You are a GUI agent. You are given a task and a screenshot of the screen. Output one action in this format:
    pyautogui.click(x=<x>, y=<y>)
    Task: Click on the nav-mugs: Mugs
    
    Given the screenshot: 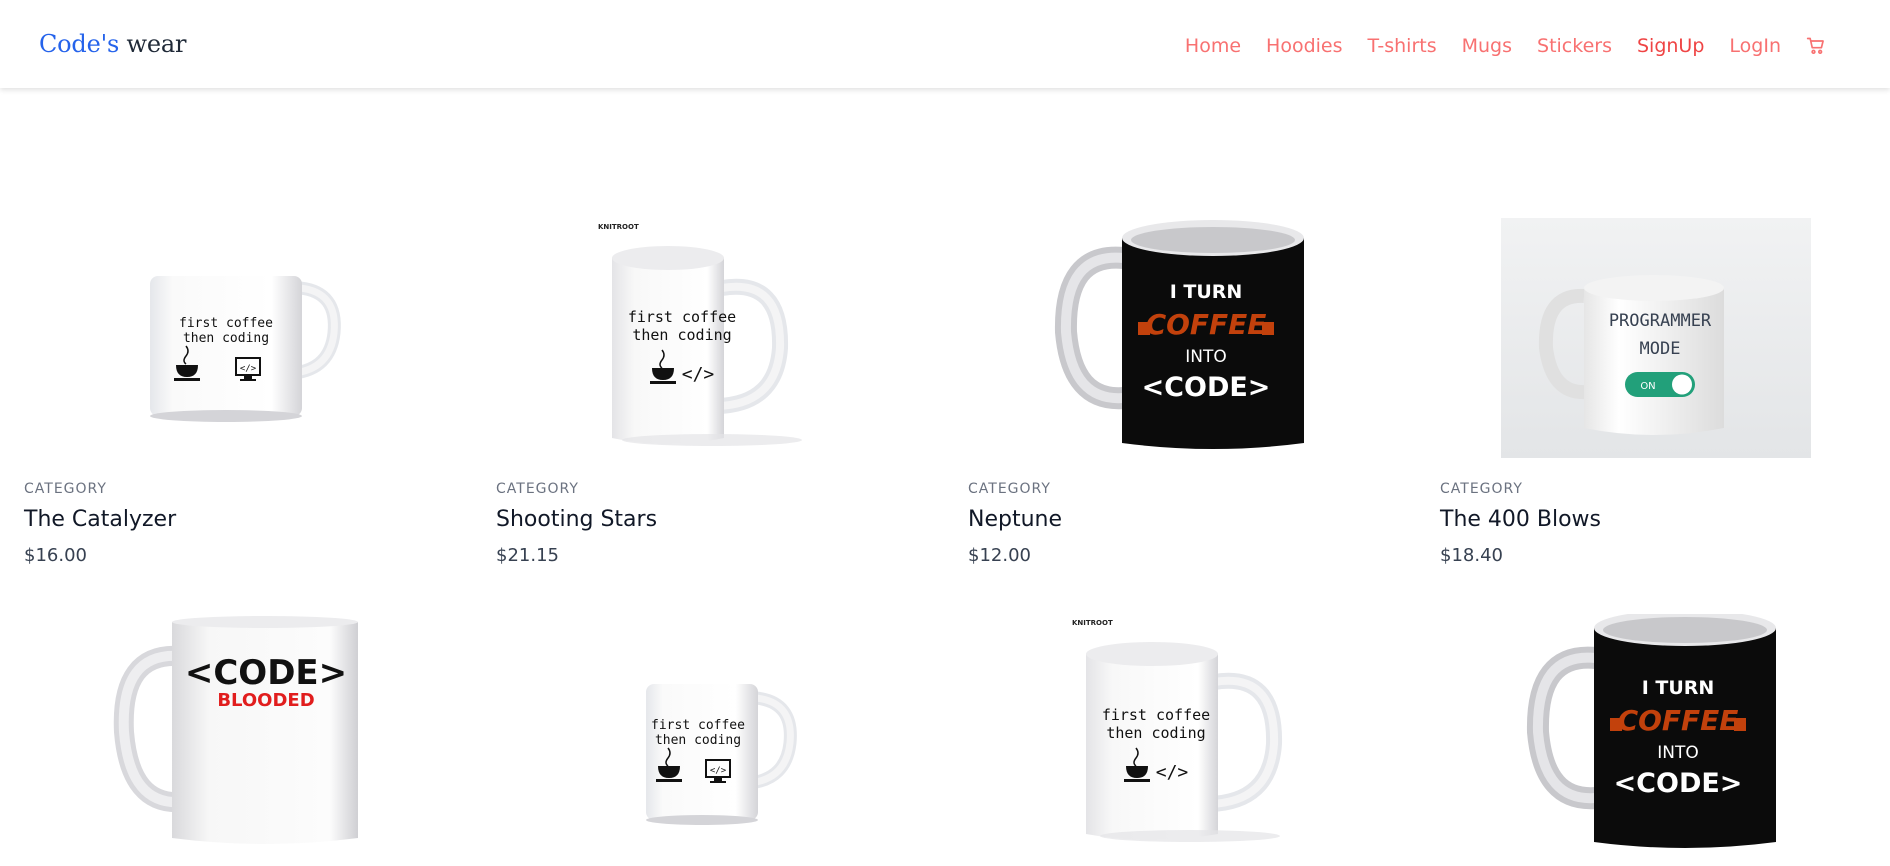 What is the action you would take?
    pyautogui.click(x=1487, y=46)
    